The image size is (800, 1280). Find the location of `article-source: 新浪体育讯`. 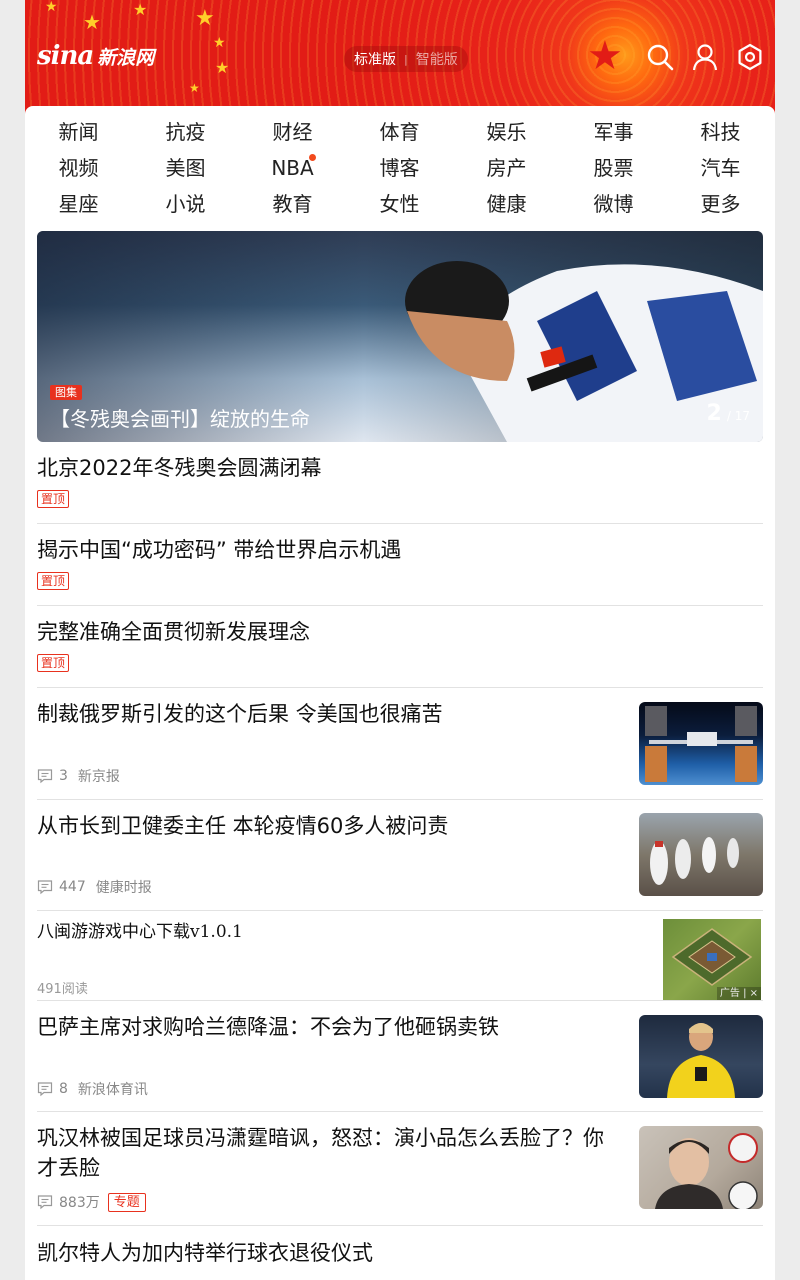

article-source: 新浪体育讯 is located at coordinates (112, 1090).